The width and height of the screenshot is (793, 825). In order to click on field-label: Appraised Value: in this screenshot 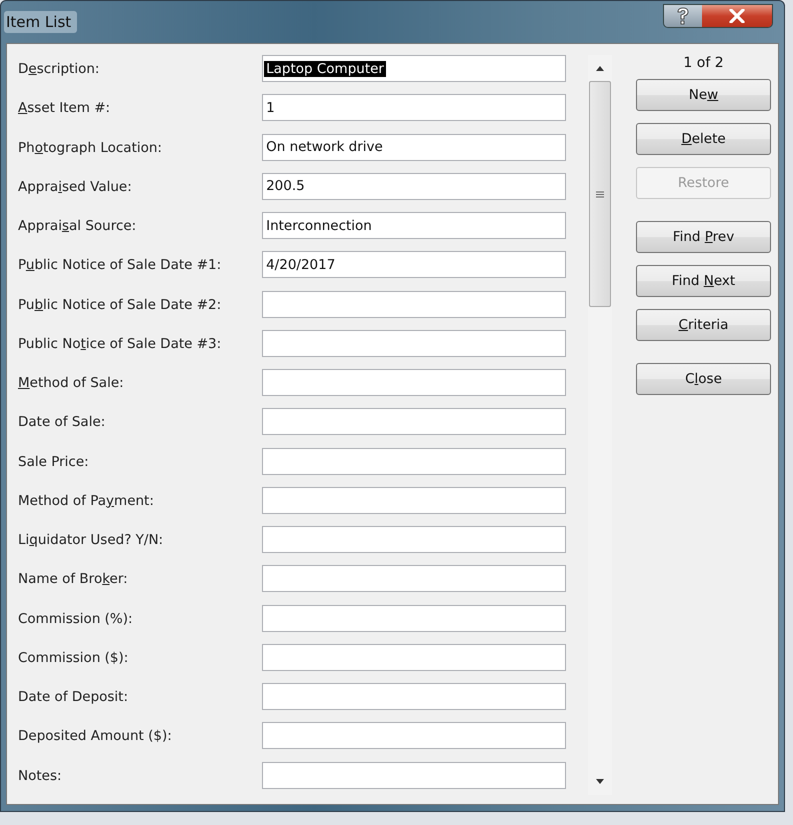, I will do `click(75, 186)`.